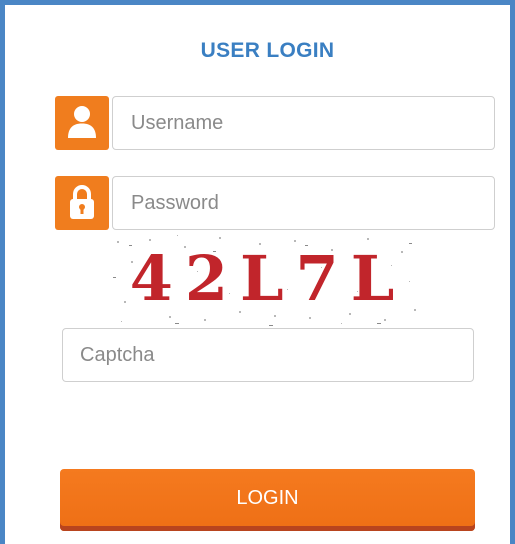  I want to click on password-row, so click(275, 203).